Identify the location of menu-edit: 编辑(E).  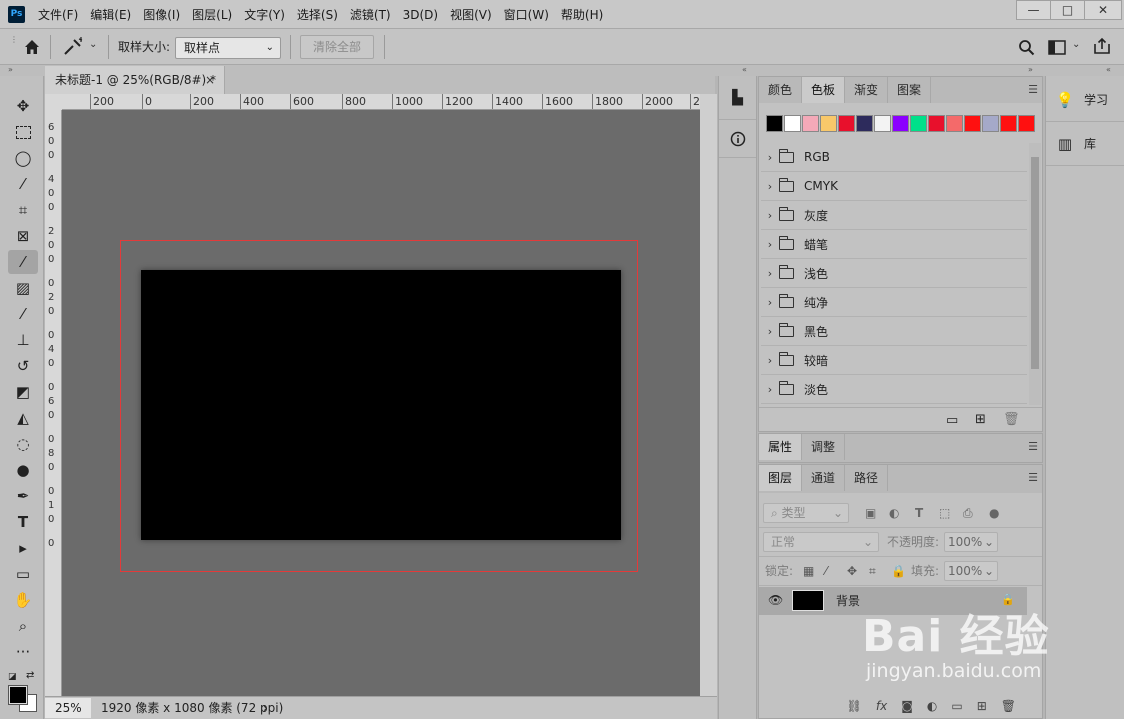
(110, 14).